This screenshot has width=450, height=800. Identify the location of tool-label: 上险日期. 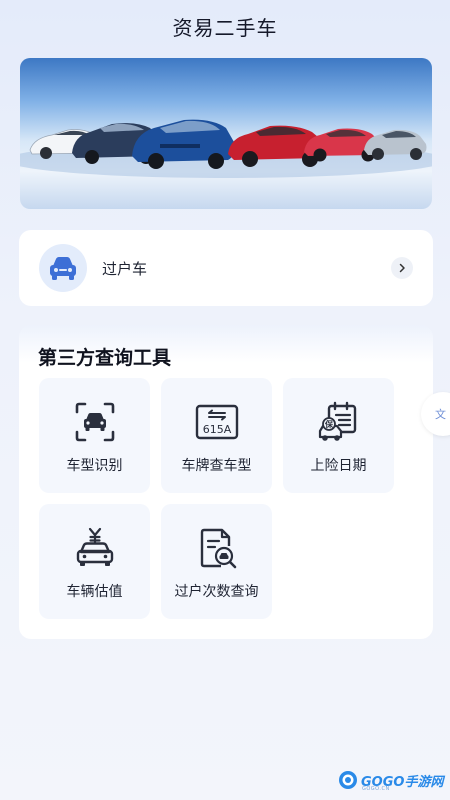
(338, 466).